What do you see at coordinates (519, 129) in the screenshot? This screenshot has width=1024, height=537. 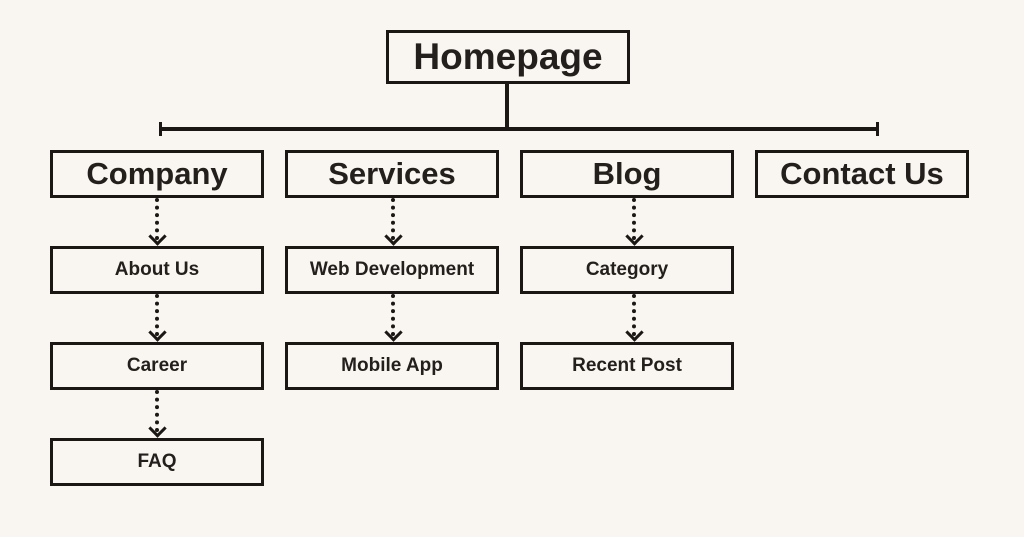 I see `horizontal-branch-line` at bounding box center [519, 129].